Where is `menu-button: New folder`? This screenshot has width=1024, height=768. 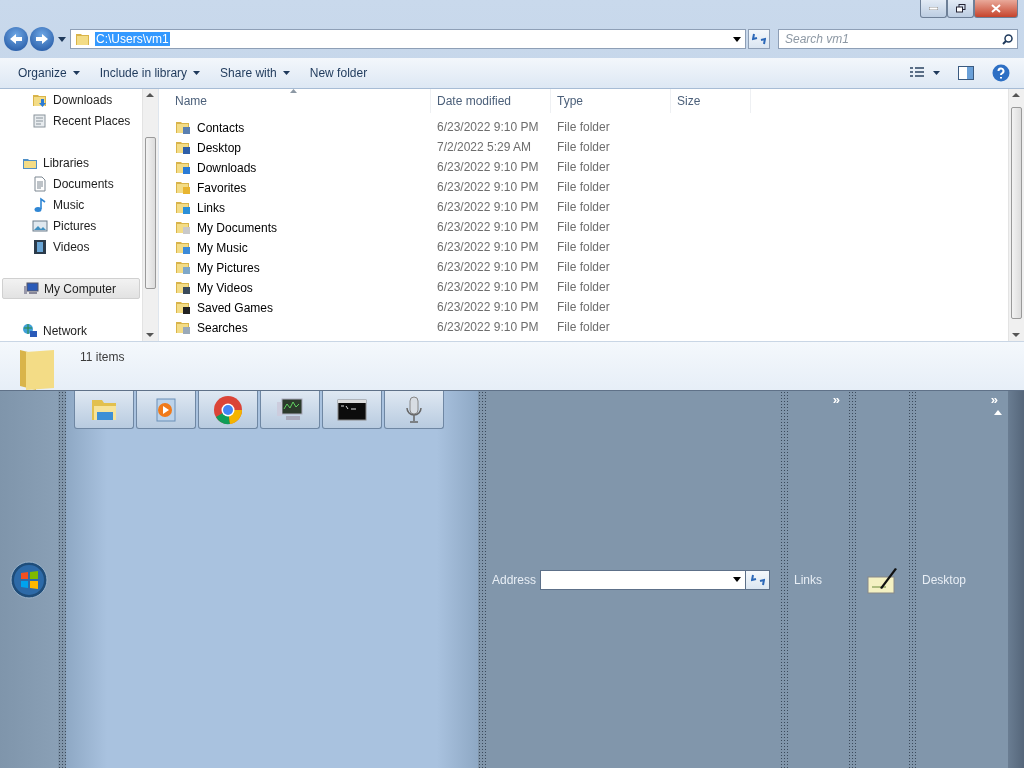 menu-button: New folder is located at coordinates (338, 73).